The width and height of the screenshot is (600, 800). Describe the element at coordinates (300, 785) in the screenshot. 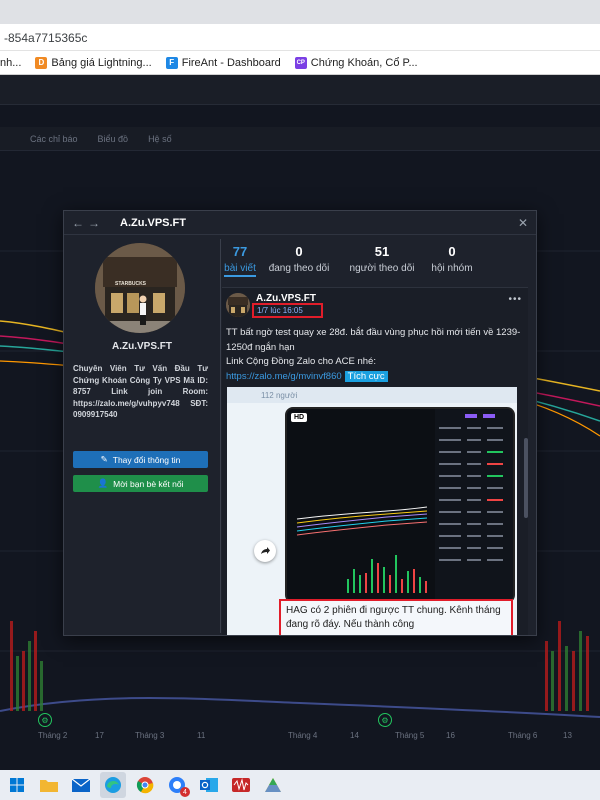

I see `windows-taskbar: 4` at that location.